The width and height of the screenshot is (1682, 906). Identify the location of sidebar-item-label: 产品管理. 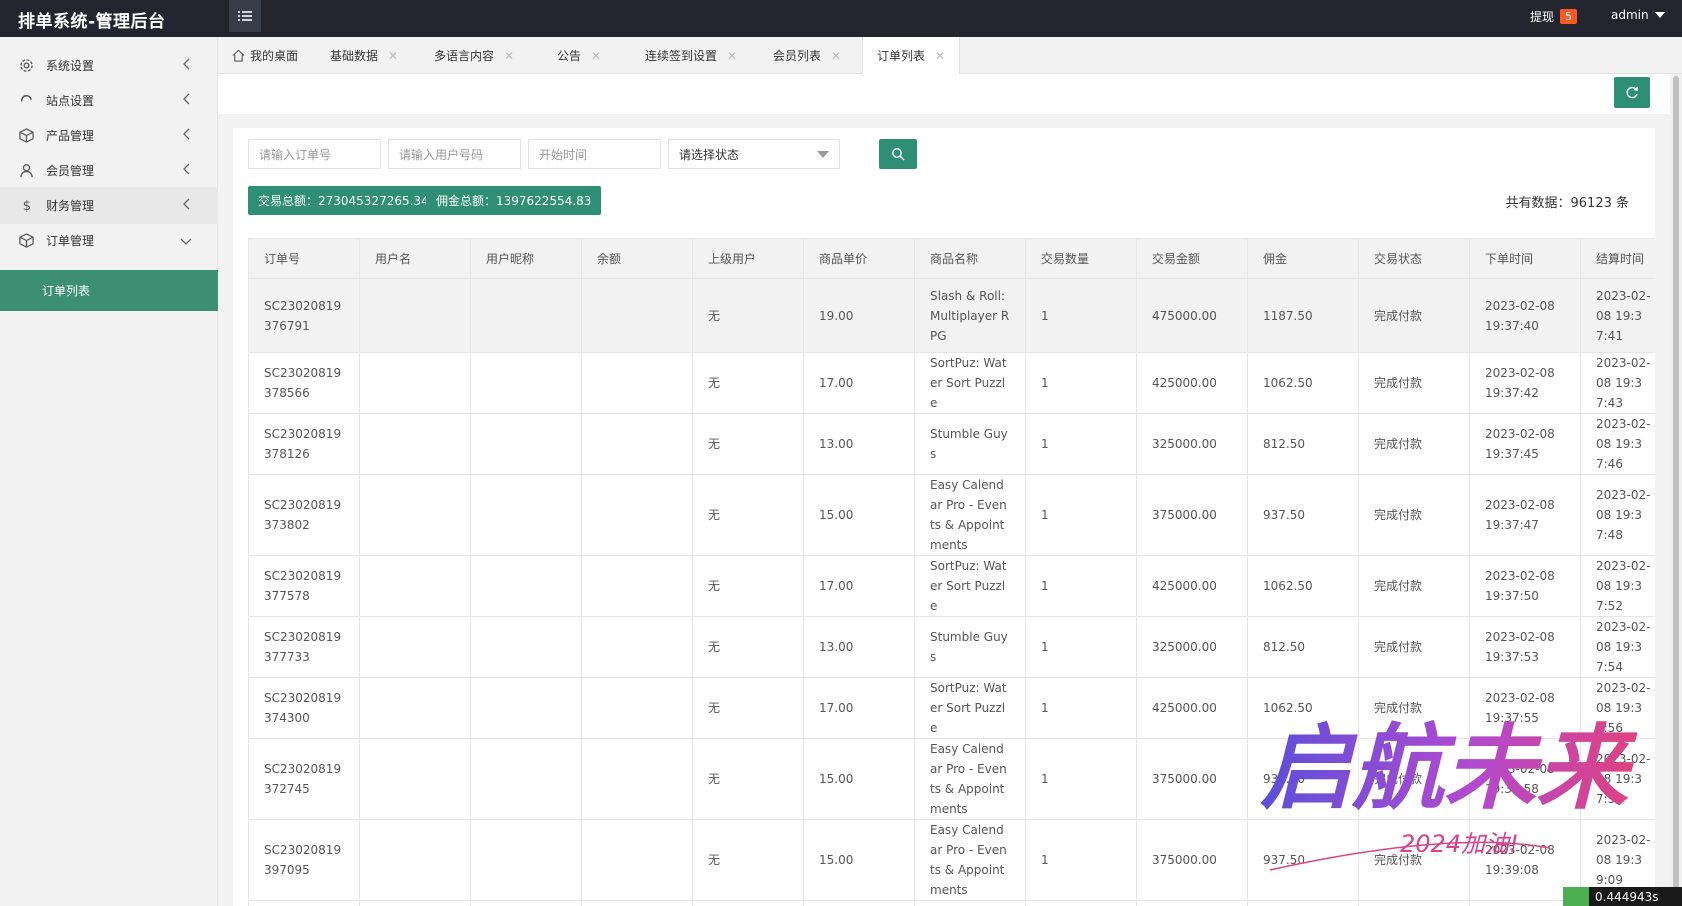
(70, 136).